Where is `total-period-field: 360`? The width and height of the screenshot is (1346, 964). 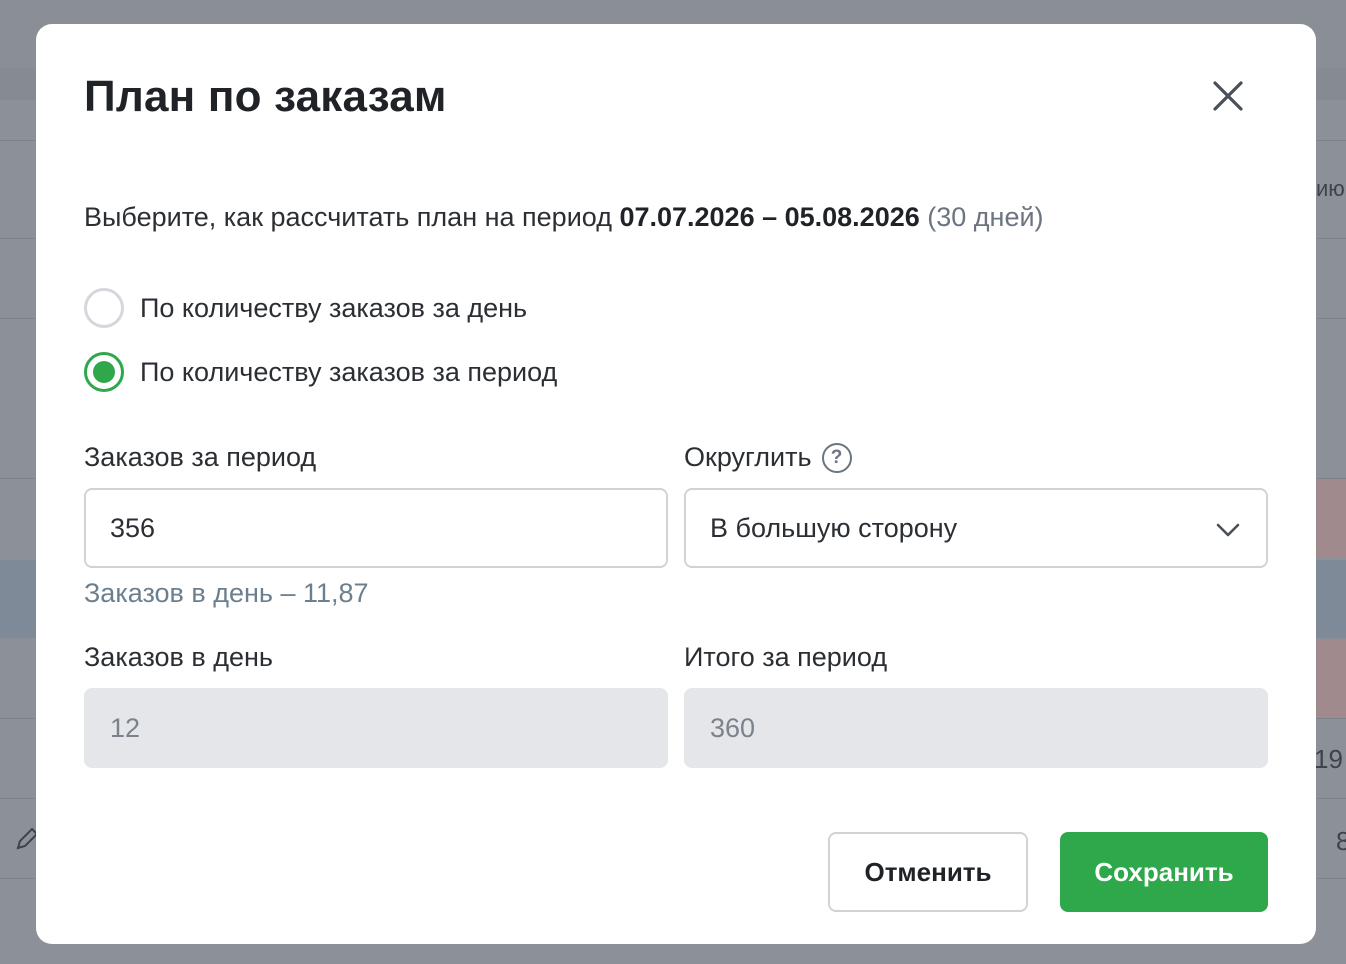
total-period-field: 360 is located at coordinates (976, 728).